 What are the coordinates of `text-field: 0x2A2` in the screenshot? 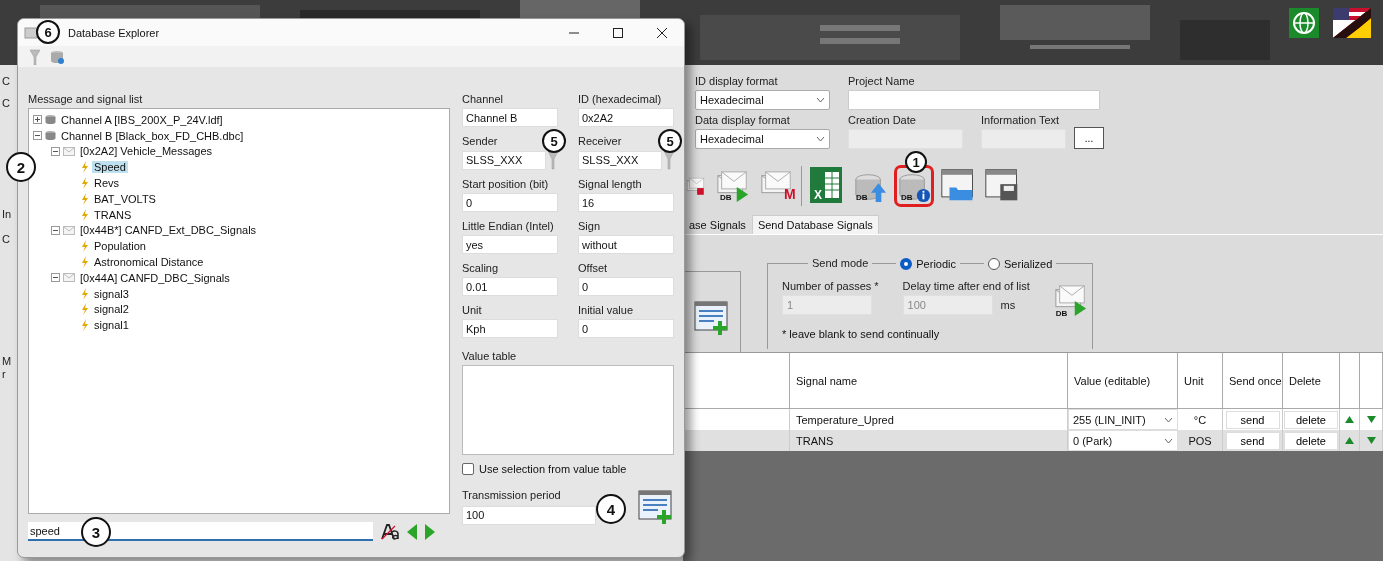 It's located at (626, 117).